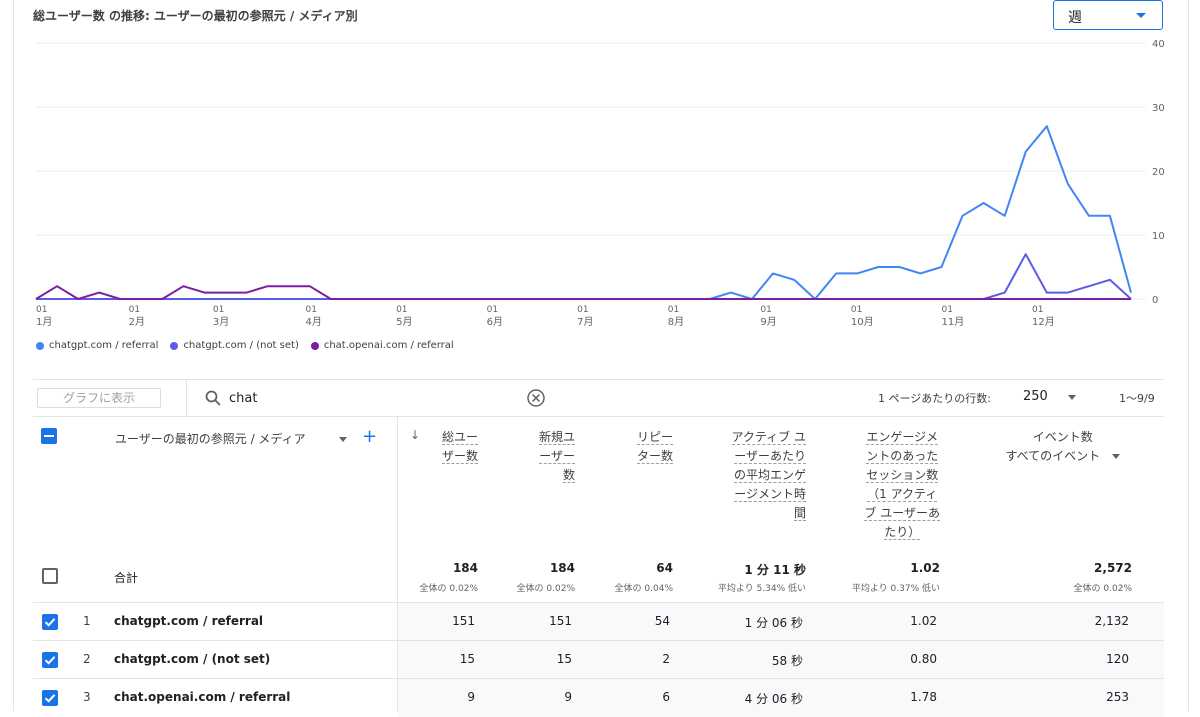 The image size is (1200, 717). What do you see at coordinates (666, 659) in the screenshot?
I see `row-cell: 2` at bounding box center [666, 659].